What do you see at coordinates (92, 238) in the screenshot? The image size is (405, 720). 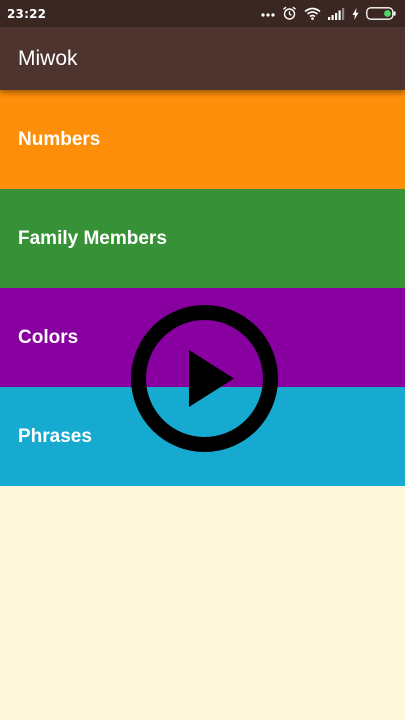 I see `category-label: Family Members` at bounding box center [92, 238].